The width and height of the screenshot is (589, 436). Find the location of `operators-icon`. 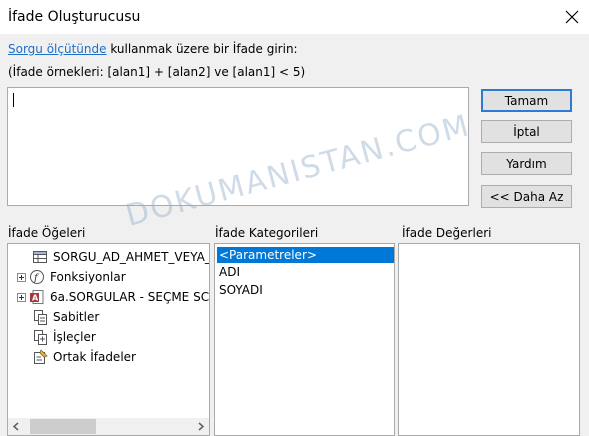

operators-icon is located at coordinates (40, 337).